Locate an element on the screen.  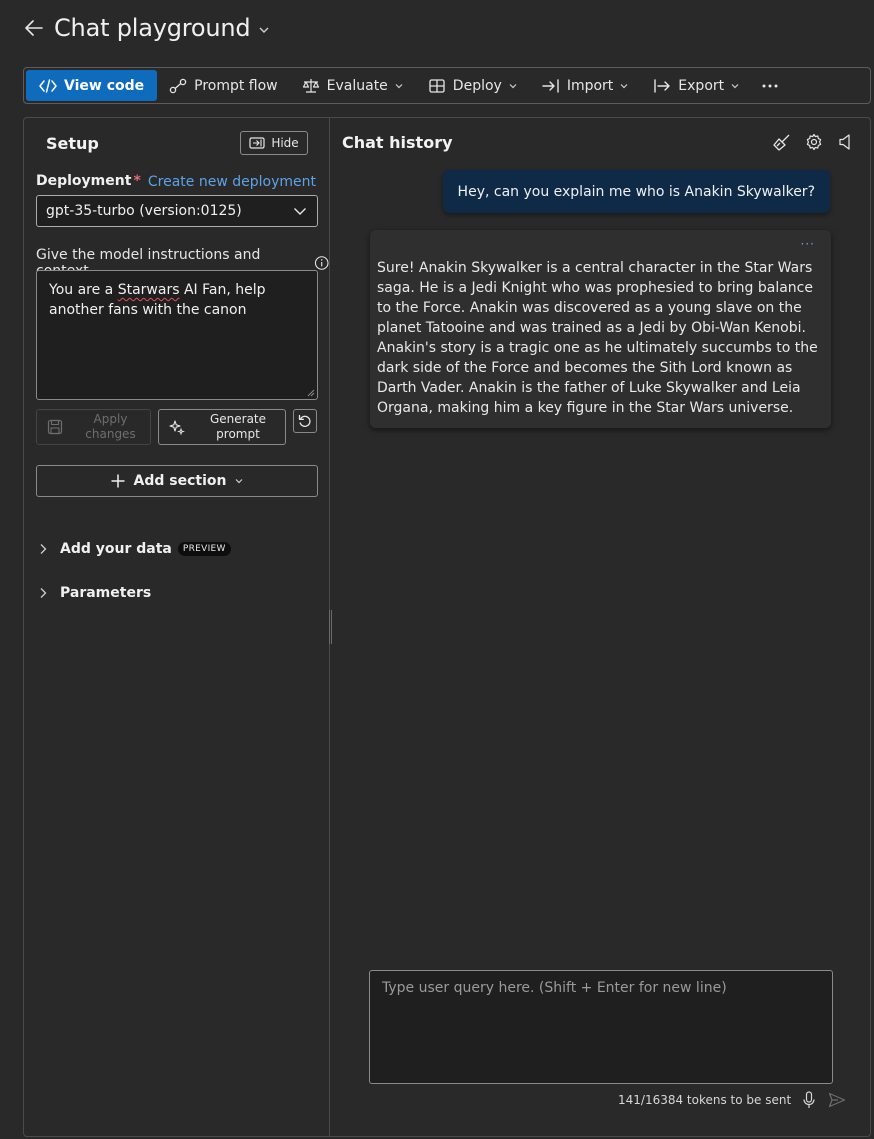
resize-handle-icon is located at coordinates (311, 393).